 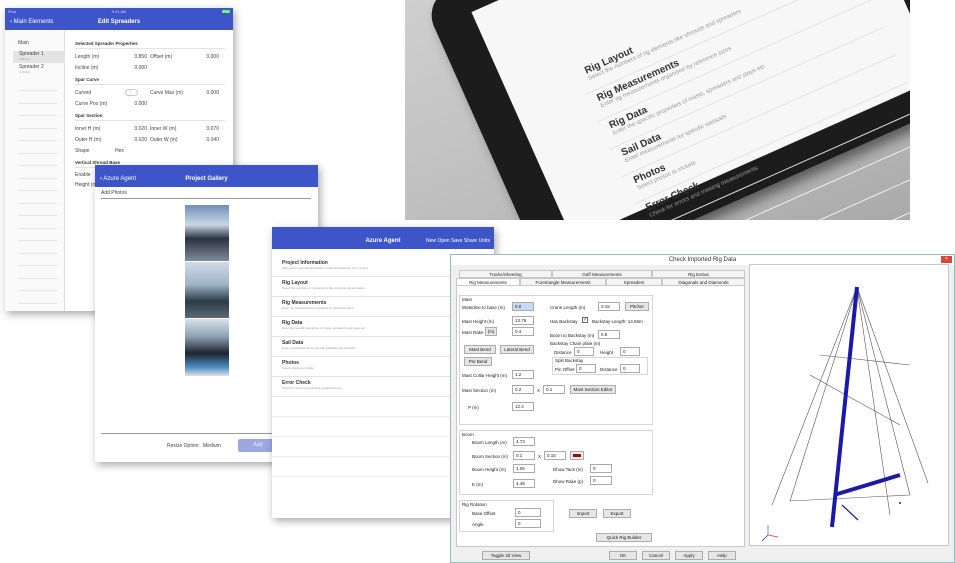 What do you see at coordinates (773, 536) in the screenshot?
I see `axis-x-icon` at bounding box center [773, 536].